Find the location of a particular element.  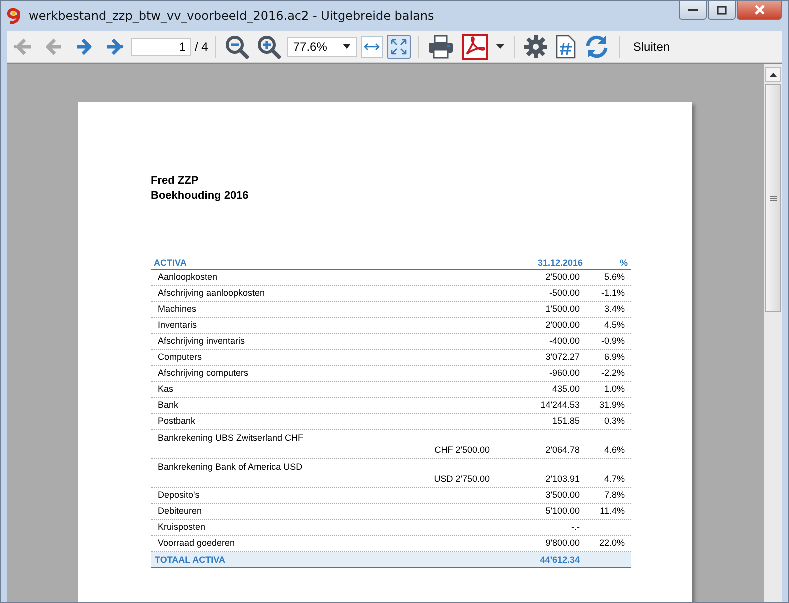

percentage: -2.2% is located at coordinates (612, 373).